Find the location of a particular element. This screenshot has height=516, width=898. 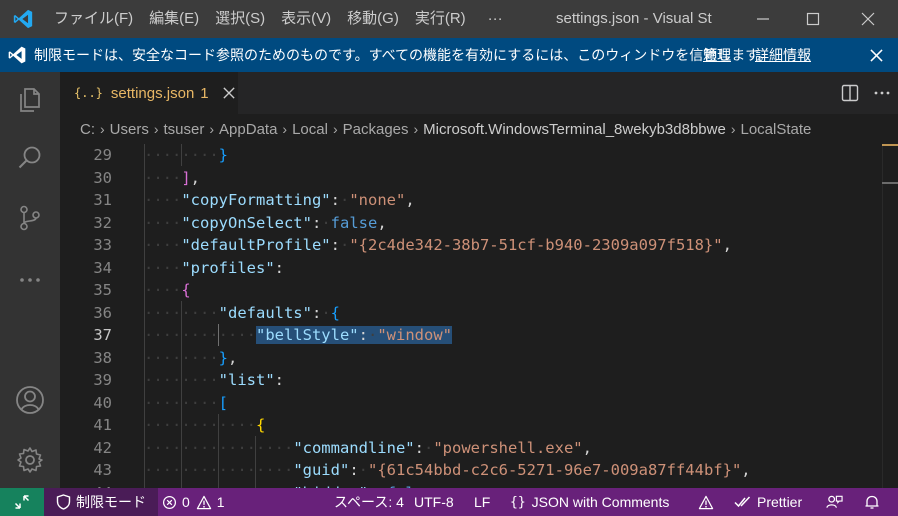

remote-icon is located at coordinates (22, 502).